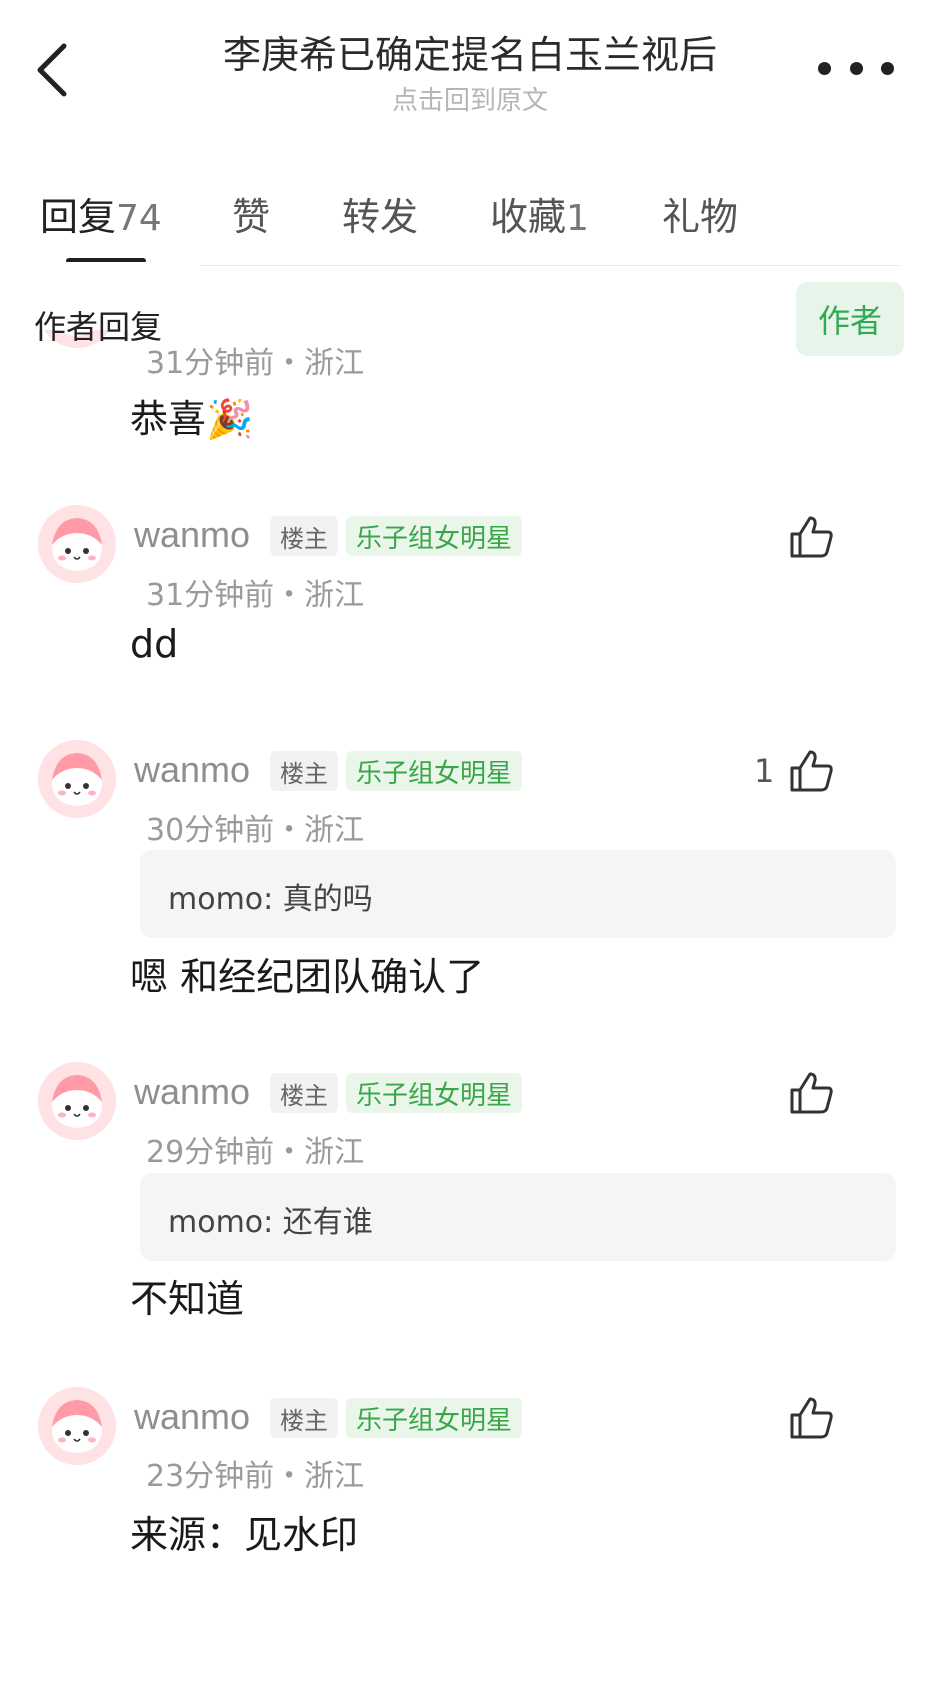 This screenshot has height=1706, width=940. I want to click on comment-content: dd, so click(154, 644).